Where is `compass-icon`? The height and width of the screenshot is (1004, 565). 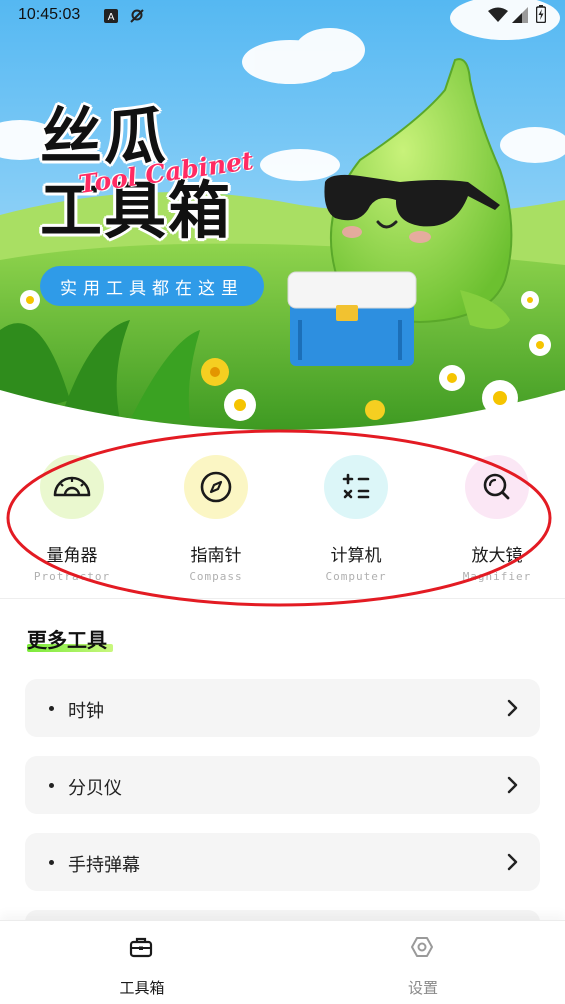 compass-icon is located at coordinates (216, 487).